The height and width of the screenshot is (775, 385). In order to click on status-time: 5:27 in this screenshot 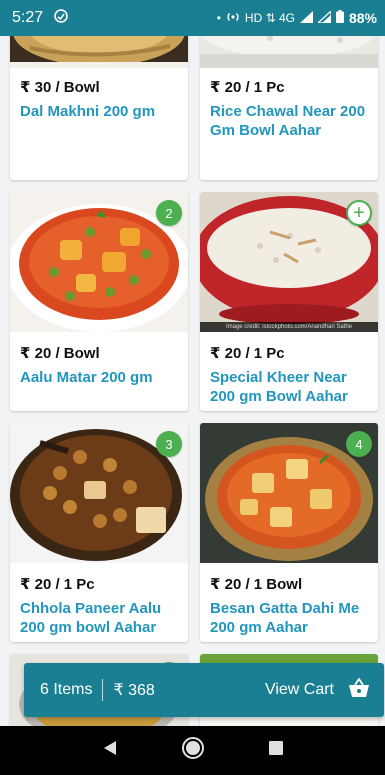, I will do `click(28, 17)`.